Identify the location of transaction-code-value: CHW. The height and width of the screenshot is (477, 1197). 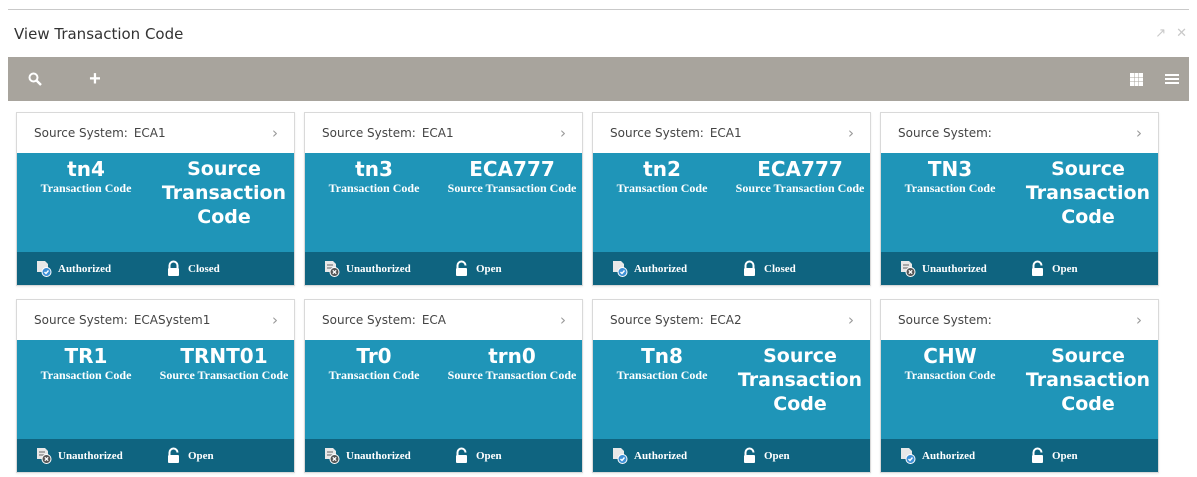
(950, 356).